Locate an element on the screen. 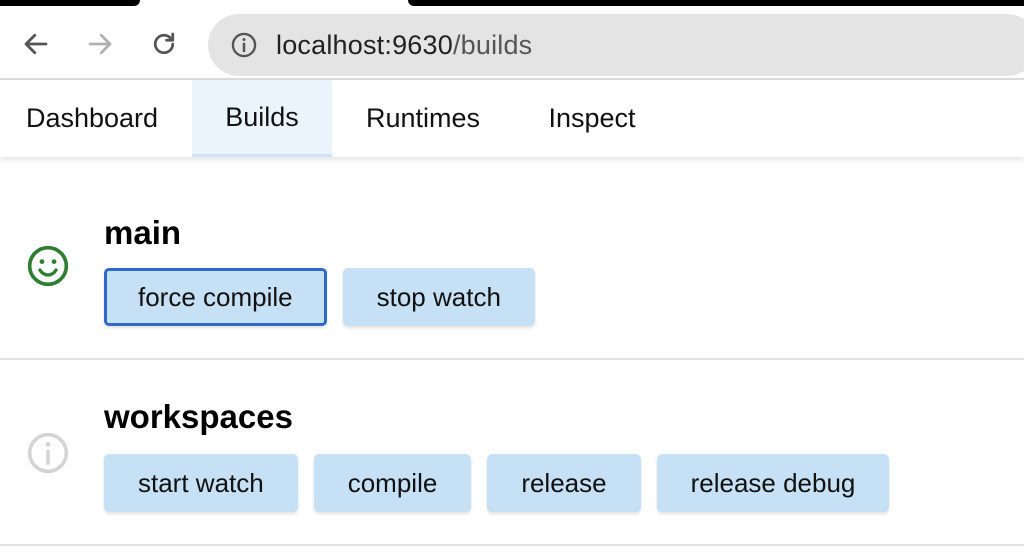  tab-dashboard: Dashboard is located at coordinates (92, 118).